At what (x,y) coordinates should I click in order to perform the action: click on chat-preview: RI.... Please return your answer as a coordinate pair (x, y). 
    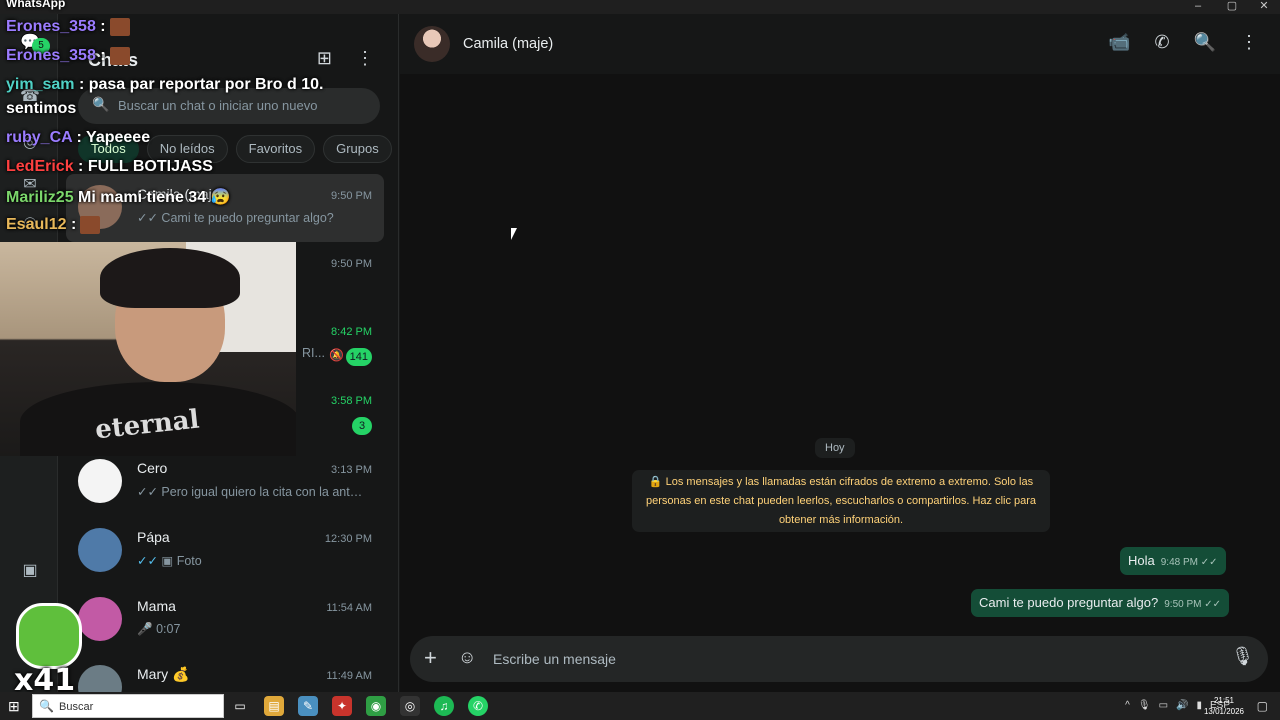
    Looking at the image, I should click on (313, 353).